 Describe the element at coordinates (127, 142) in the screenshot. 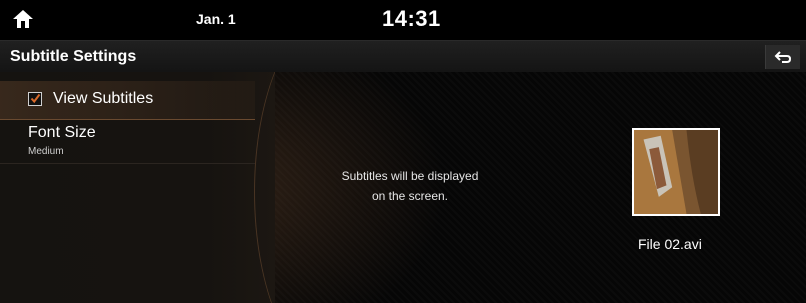

I see `font-size-item: Font Size Medium` at that location.